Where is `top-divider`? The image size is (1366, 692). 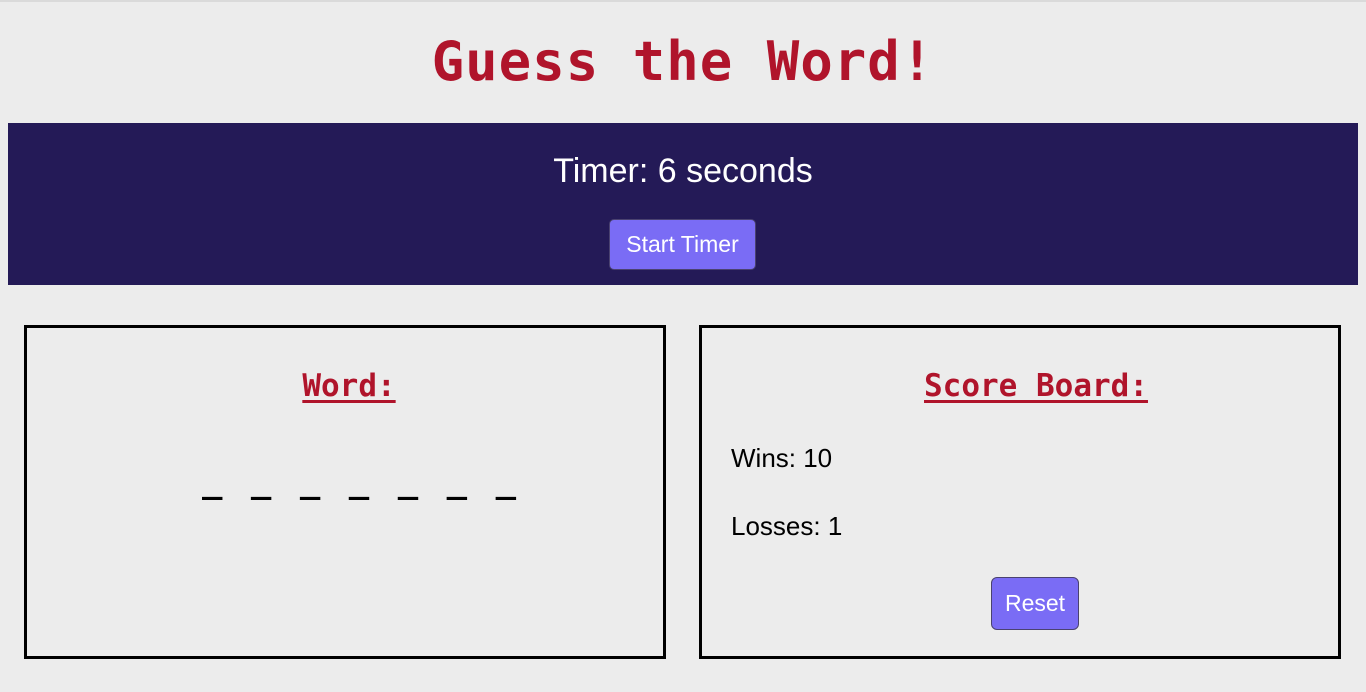 top-divider is located at coordinates (683, 1).